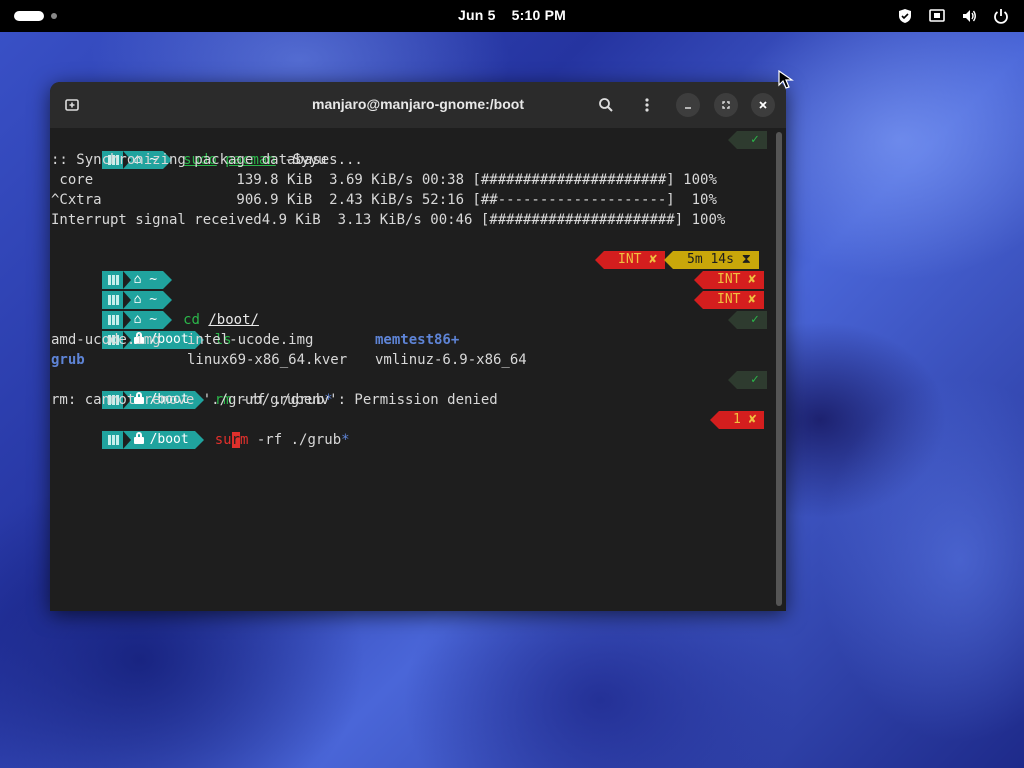 This screenshot has height=768, width=1024. Describe the element at coordinates (138, 438) in the screenshot. I see `lock-icon` at that location.